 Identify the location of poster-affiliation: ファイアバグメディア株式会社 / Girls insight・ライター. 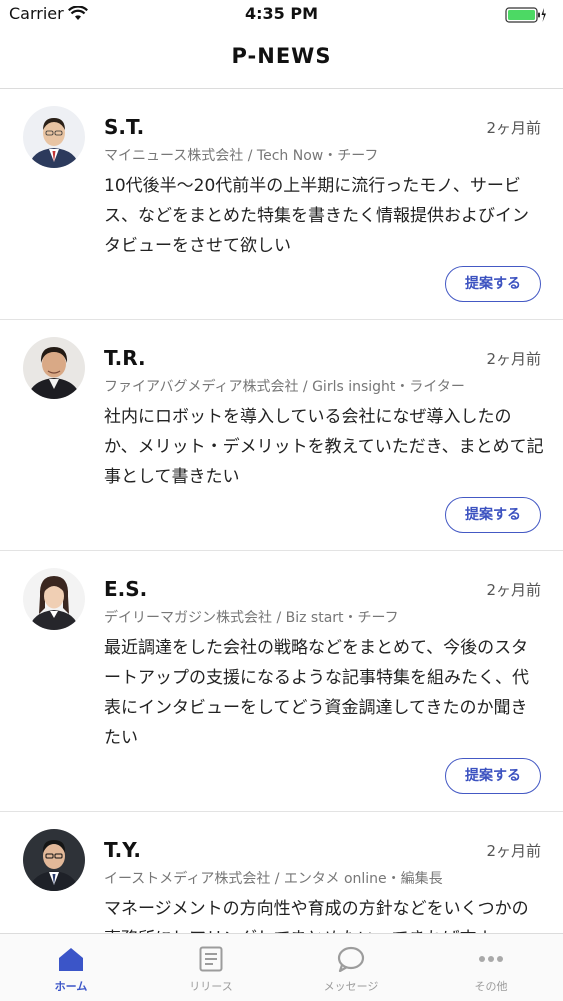
(284, 387).